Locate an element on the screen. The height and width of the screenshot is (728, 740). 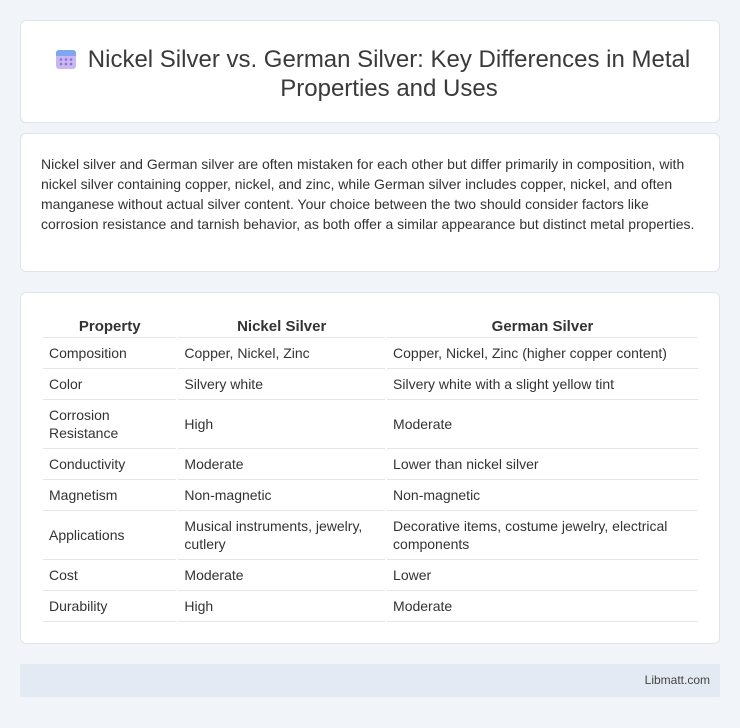
cell-property: Durability is located at coordinates (110, 606).